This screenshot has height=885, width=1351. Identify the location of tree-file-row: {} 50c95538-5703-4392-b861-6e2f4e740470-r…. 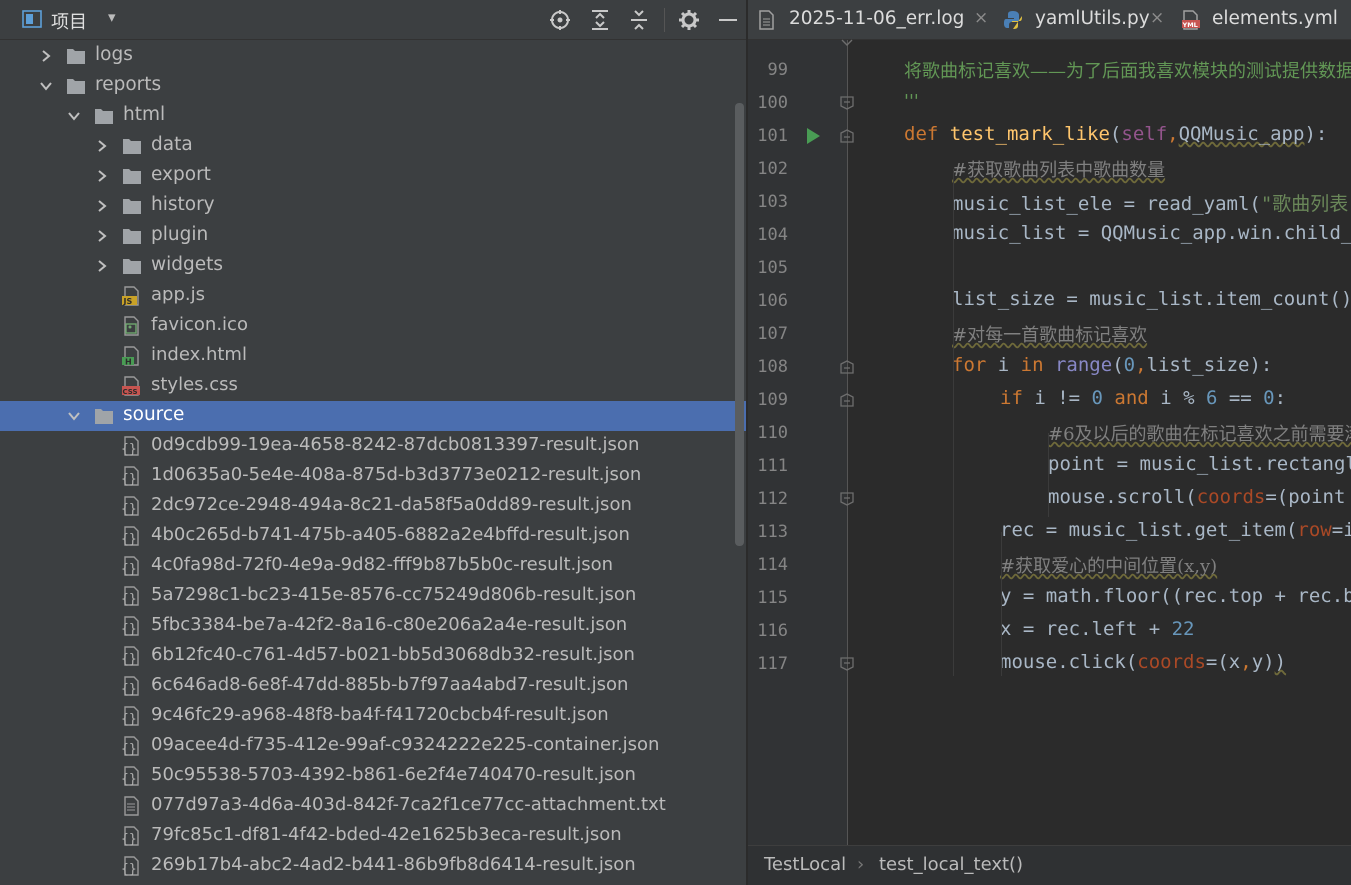
(373, 776).